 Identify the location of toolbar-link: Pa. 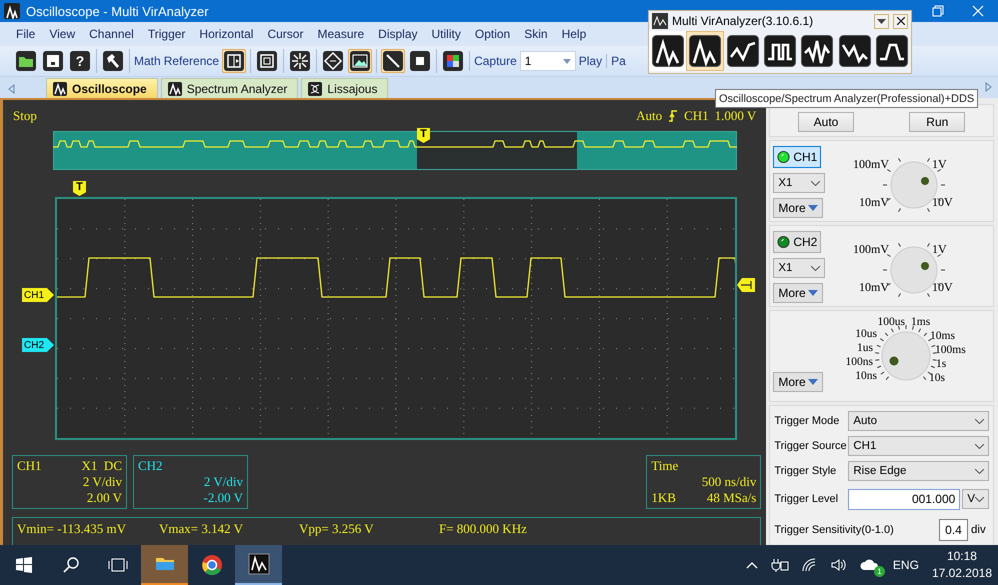
(618, 61).